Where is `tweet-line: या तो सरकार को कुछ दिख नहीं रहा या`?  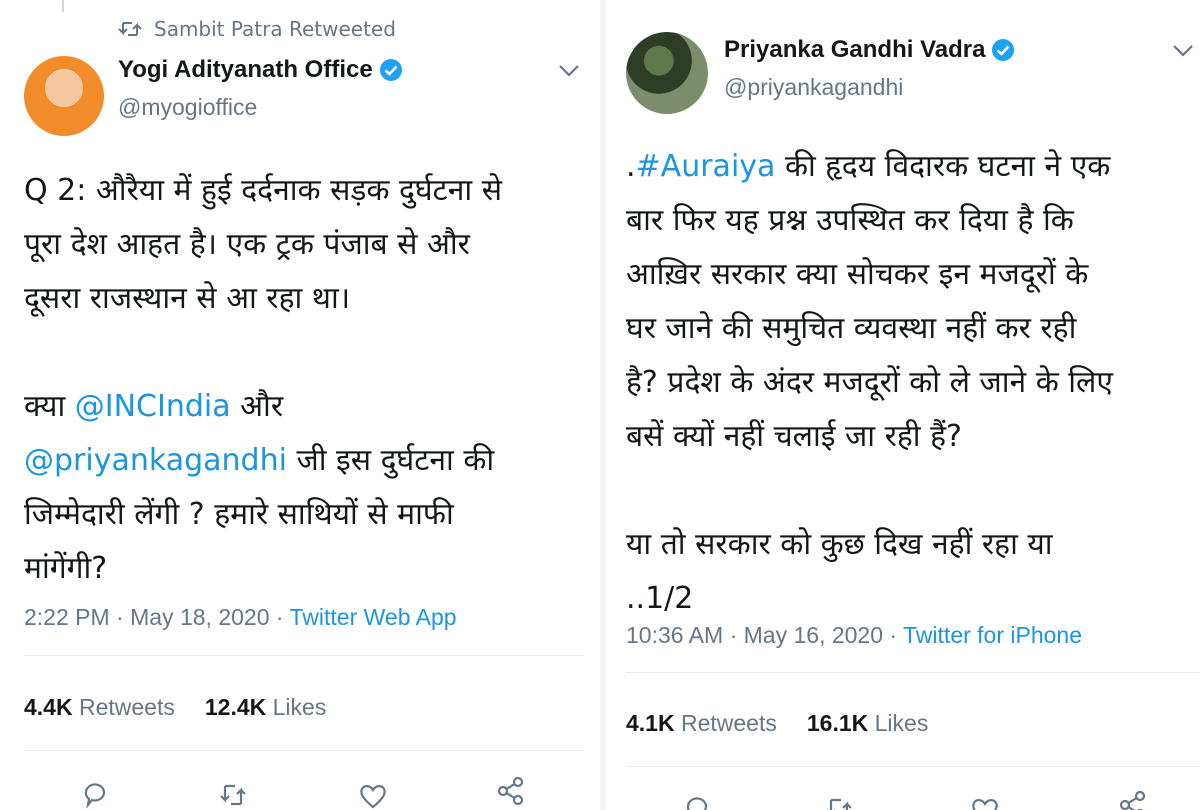
tweet-line: या तो सरकार को कुछ दिख नहीं रहा या is located at coordinates (839, 544).